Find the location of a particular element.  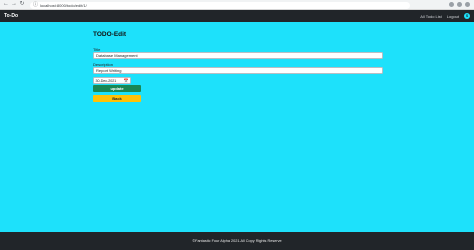

back-arrow-icon: ← is located at coordinates (6, 4).